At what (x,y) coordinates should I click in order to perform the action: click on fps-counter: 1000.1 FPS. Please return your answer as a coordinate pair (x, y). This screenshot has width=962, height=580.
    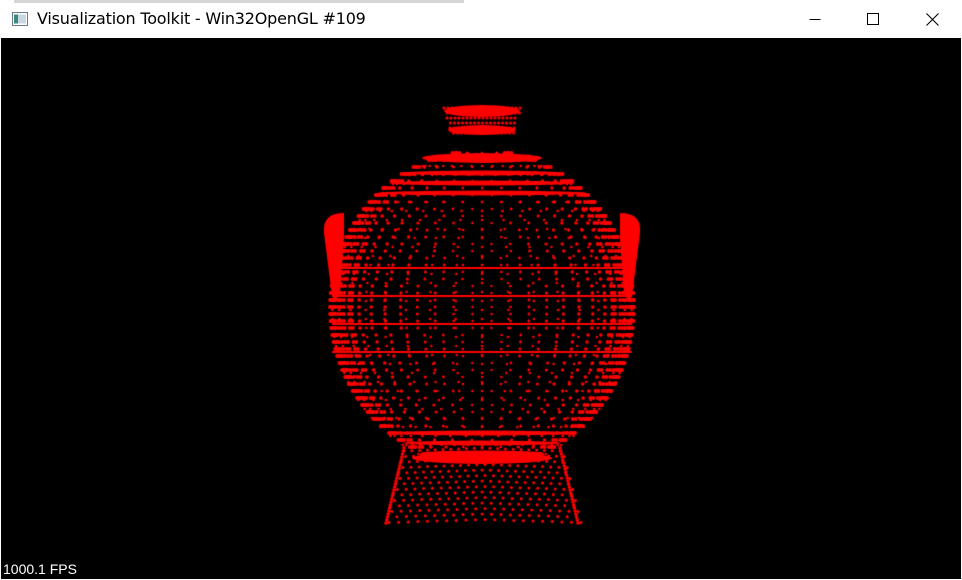
    Looking at the image, I should click on (40, 569).